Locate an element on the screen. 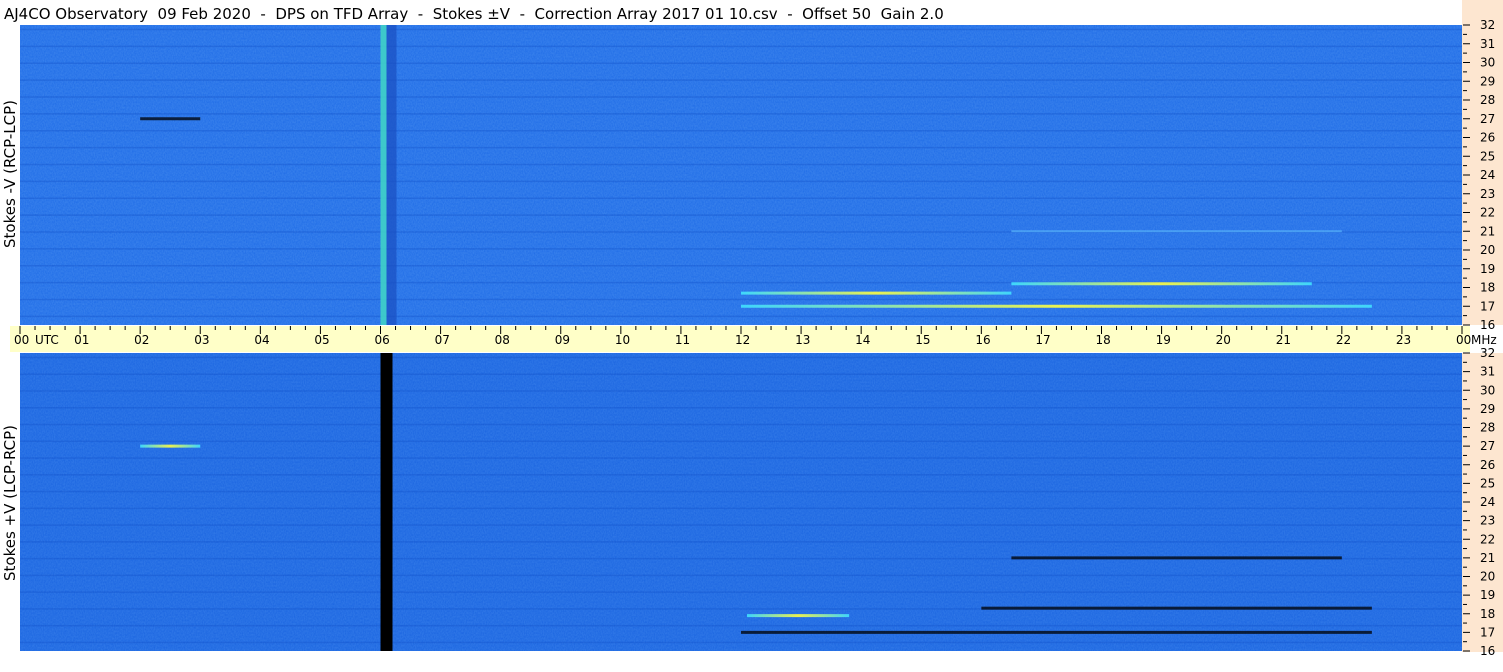  time-tick-label: 09 is located at coordinates (562, 340).